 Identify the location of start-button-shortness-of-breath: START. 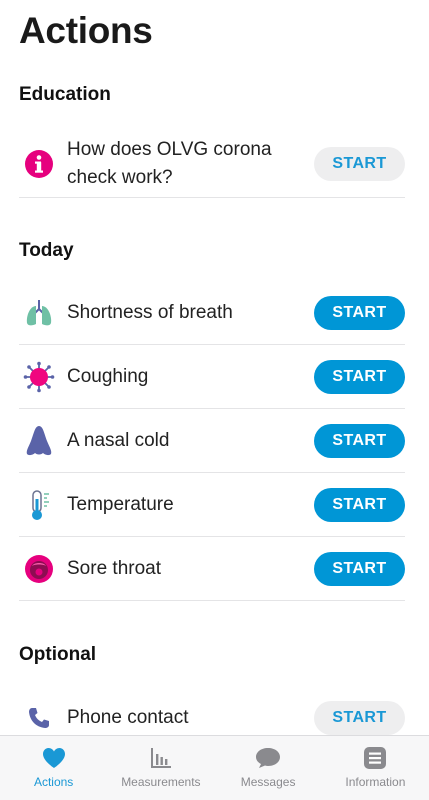
(359, 313).